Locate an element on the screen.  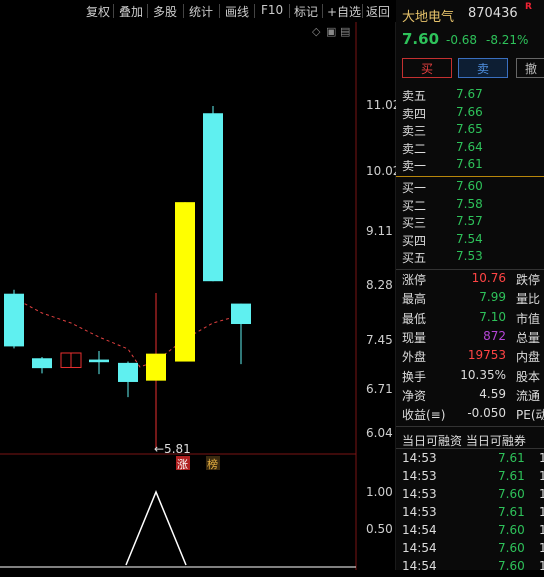
level-label: 买四 is located at coordinates (414, 240).